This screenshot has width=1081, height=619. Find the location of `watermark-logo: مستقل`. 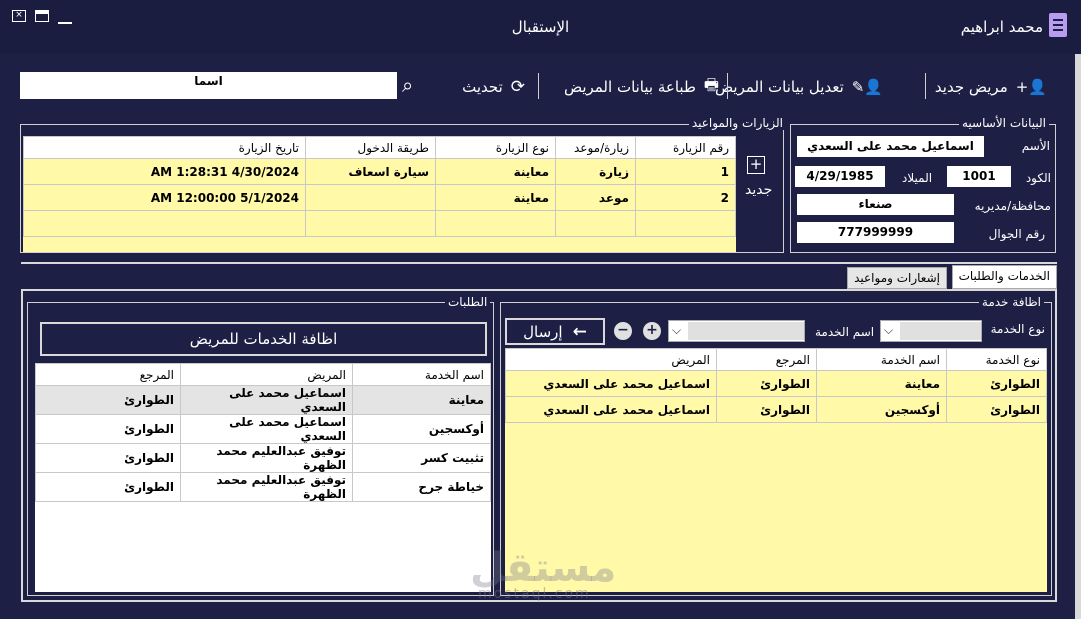

watermark-logo: مستقل is located at coordinates (543, 568).